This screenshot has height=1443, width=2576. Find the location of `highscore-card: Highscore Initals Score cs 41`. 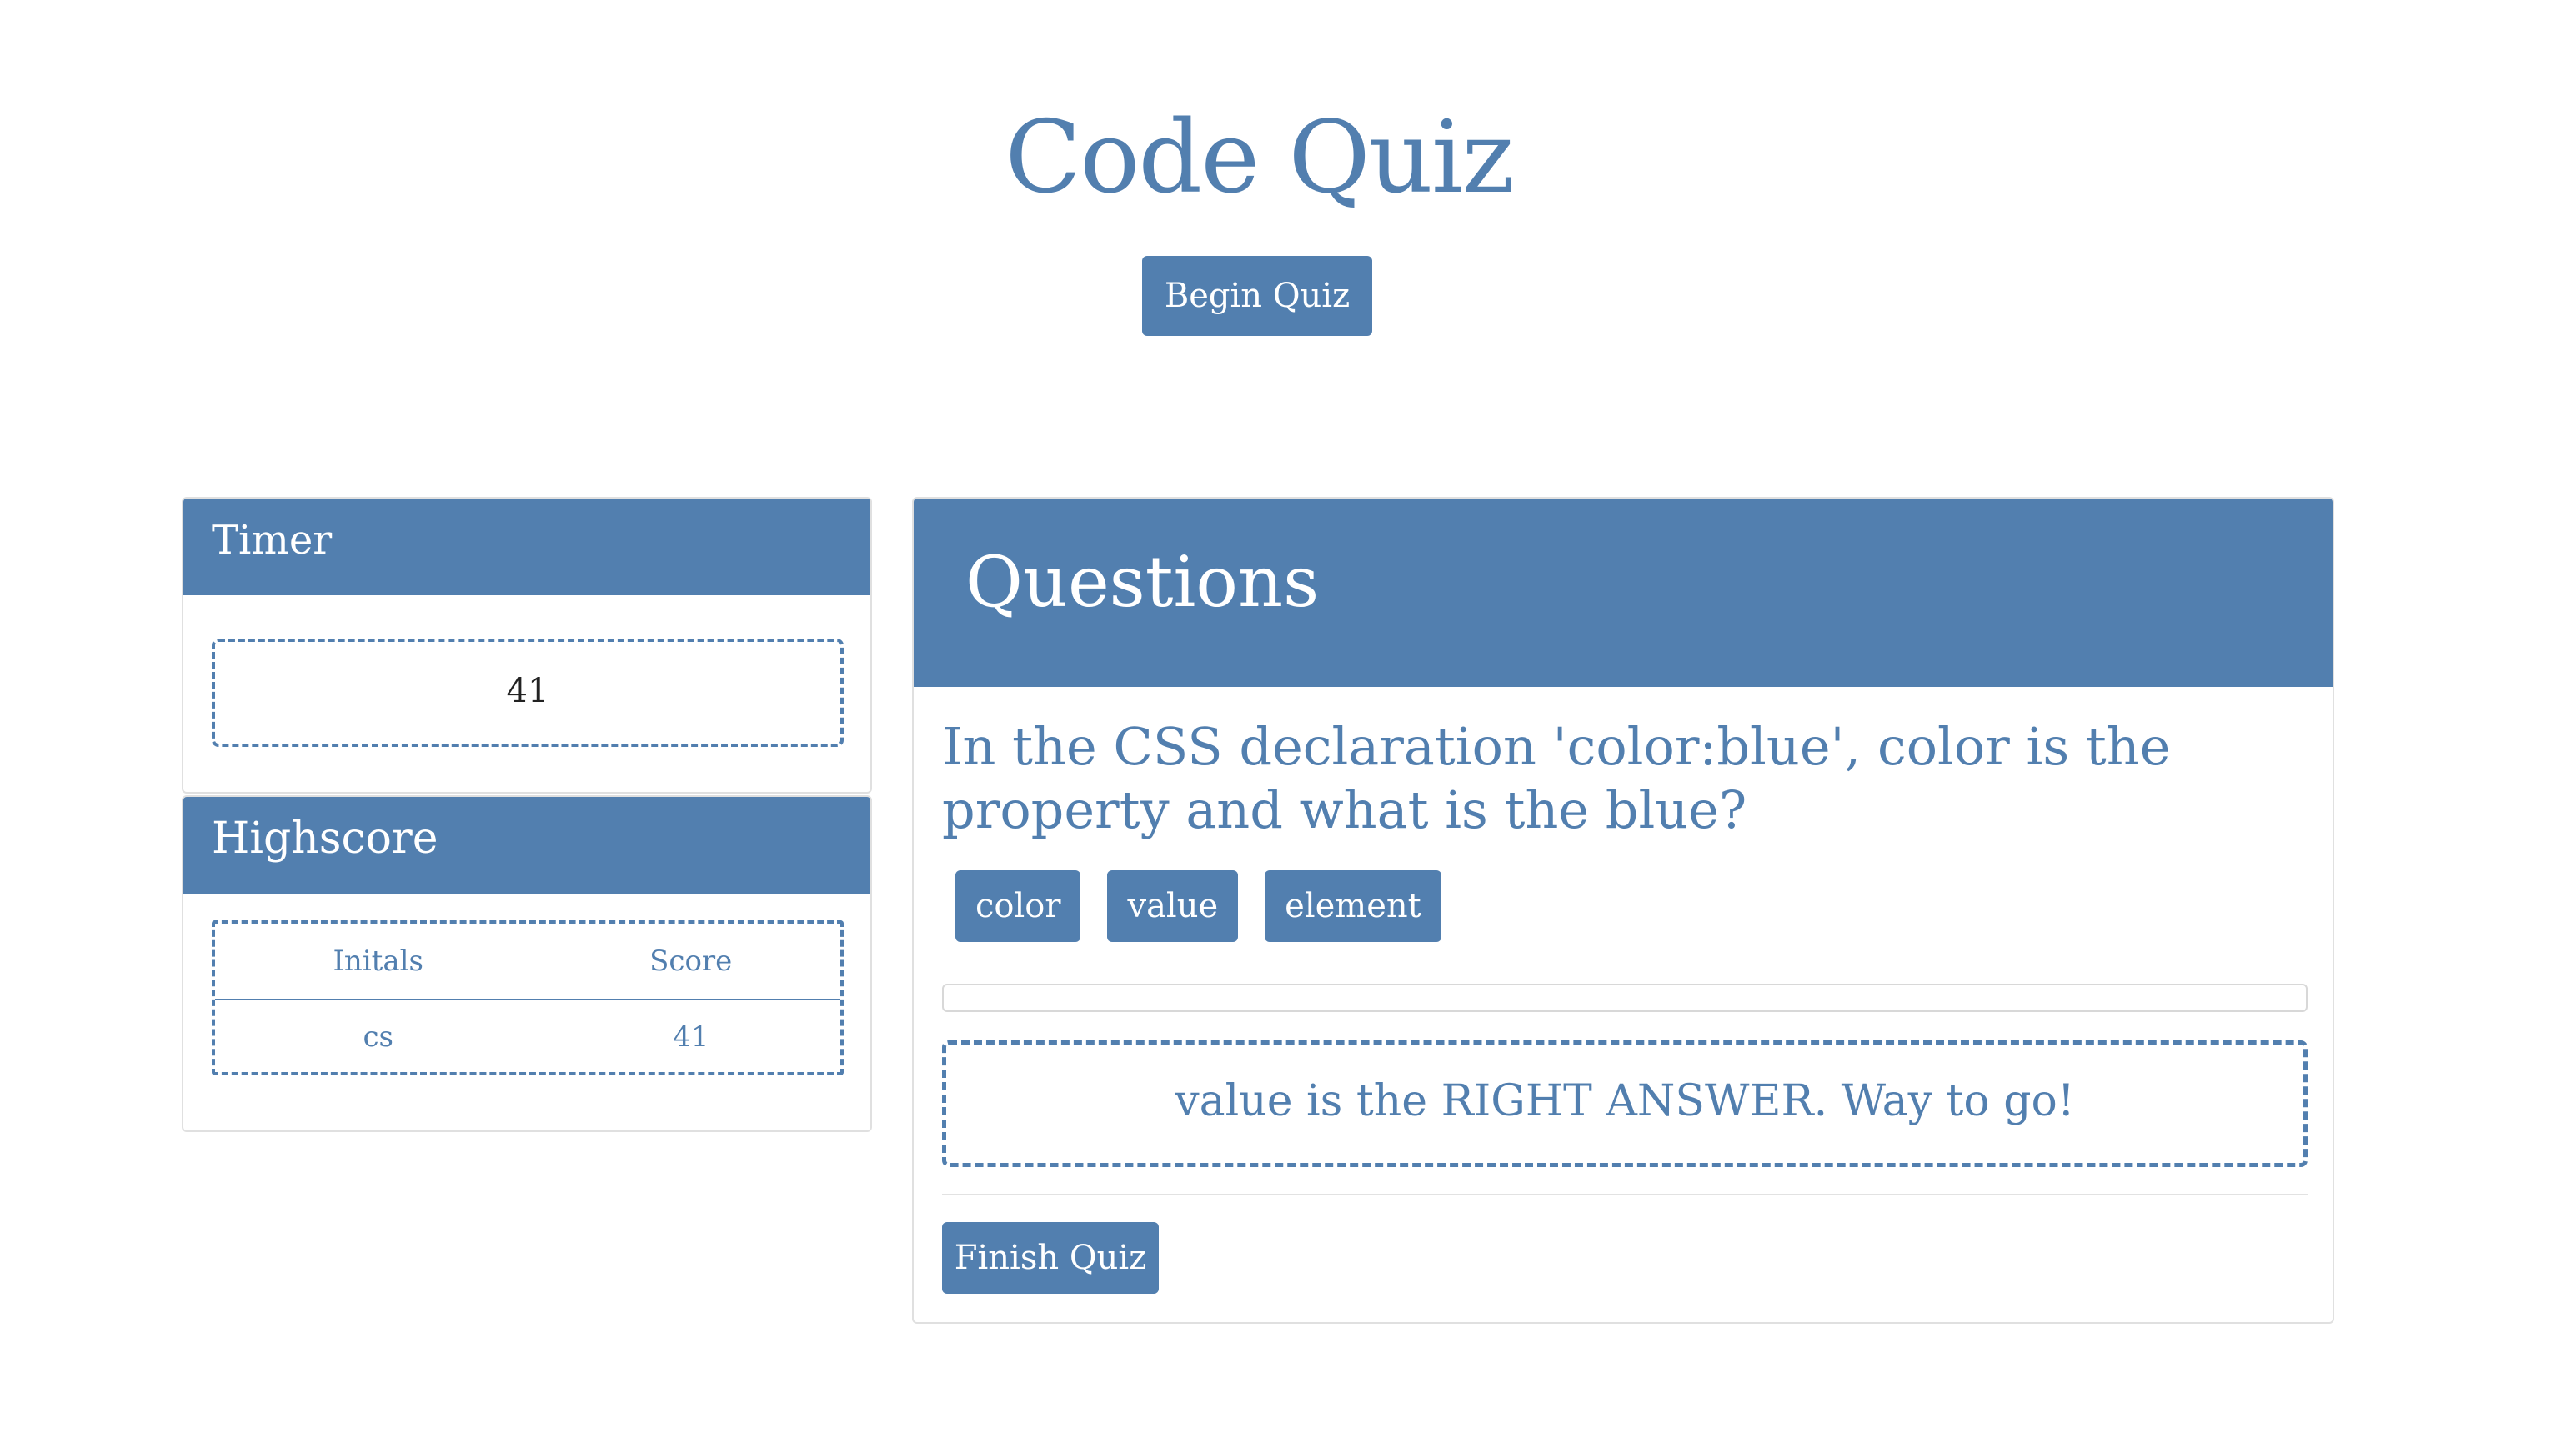

highscore-card: Highscore Initals Score cs 41 is located at coordinates (527, 963).